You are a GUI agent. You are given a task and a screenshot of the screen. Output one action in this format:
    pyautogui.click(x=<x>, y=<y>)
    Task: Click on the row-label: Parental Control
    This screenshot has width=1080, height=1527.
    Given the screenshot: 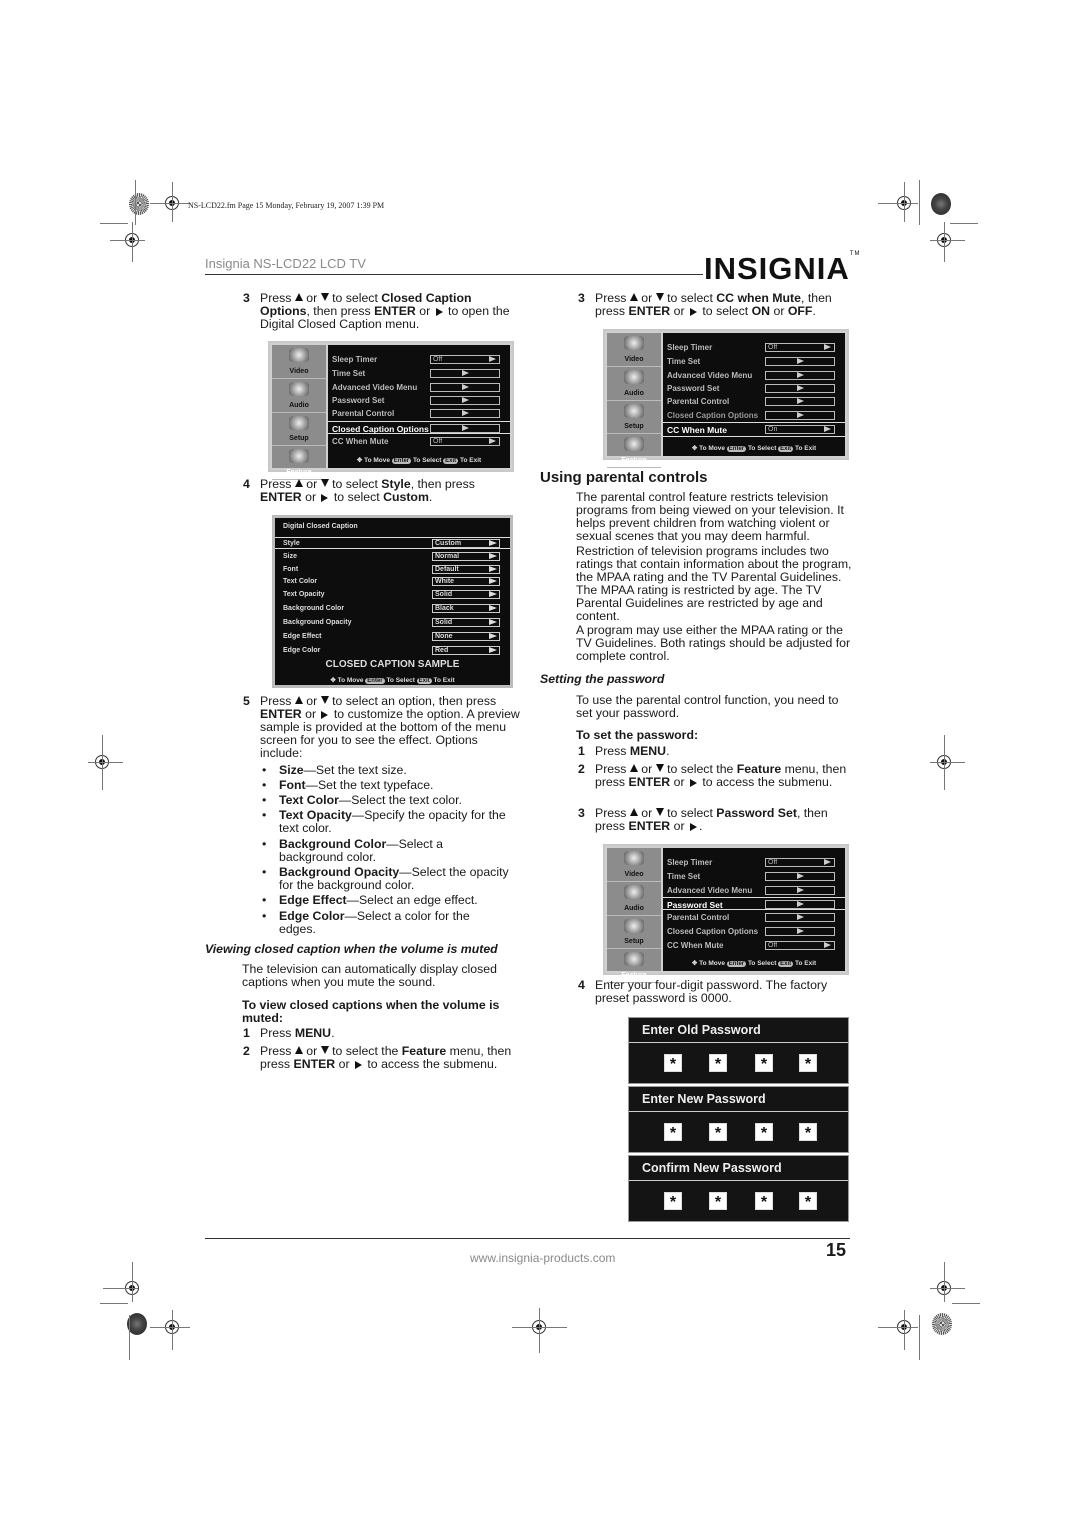 What is the action you would take?
    pyautogui.click(x=698, y=917)
    